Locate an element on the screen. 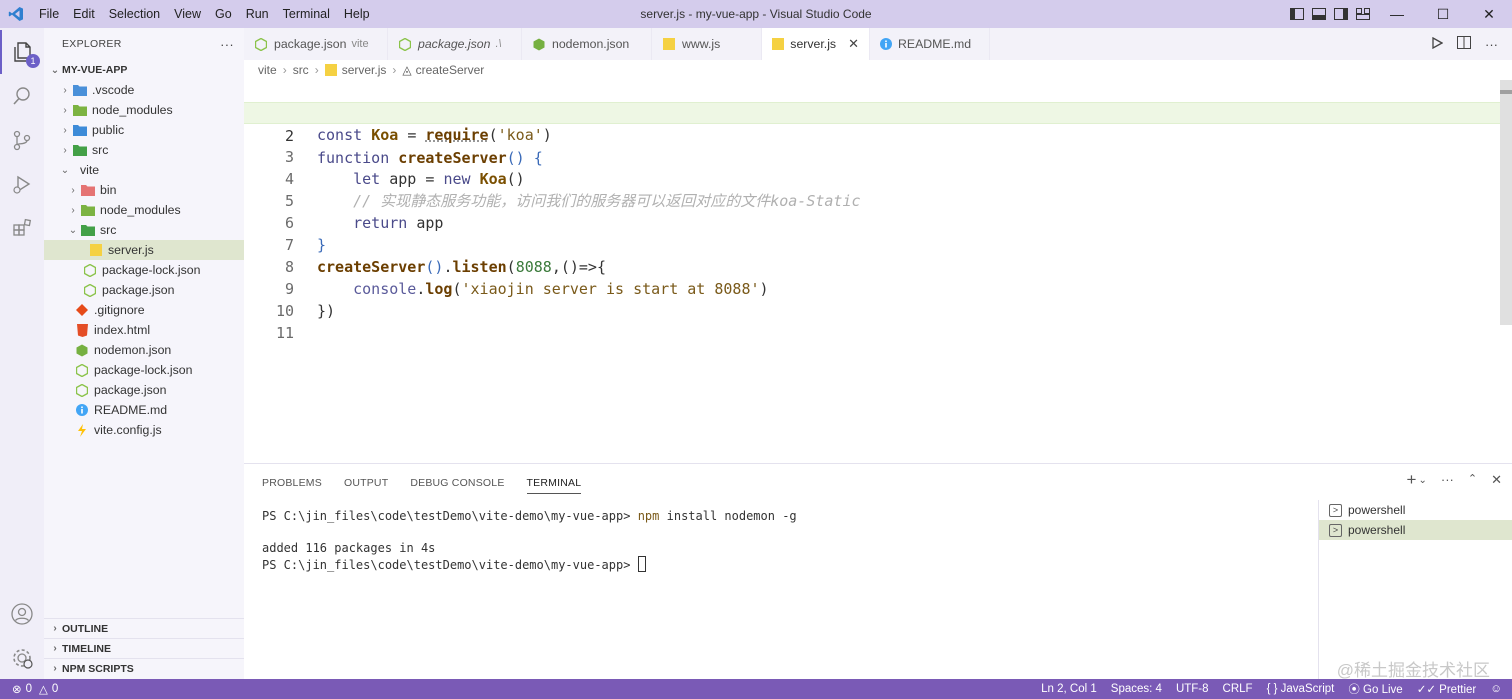 This screenshot has width=1512, height=699. toggle-primary-sidebar-icon is located at coordinates (1297, 14).